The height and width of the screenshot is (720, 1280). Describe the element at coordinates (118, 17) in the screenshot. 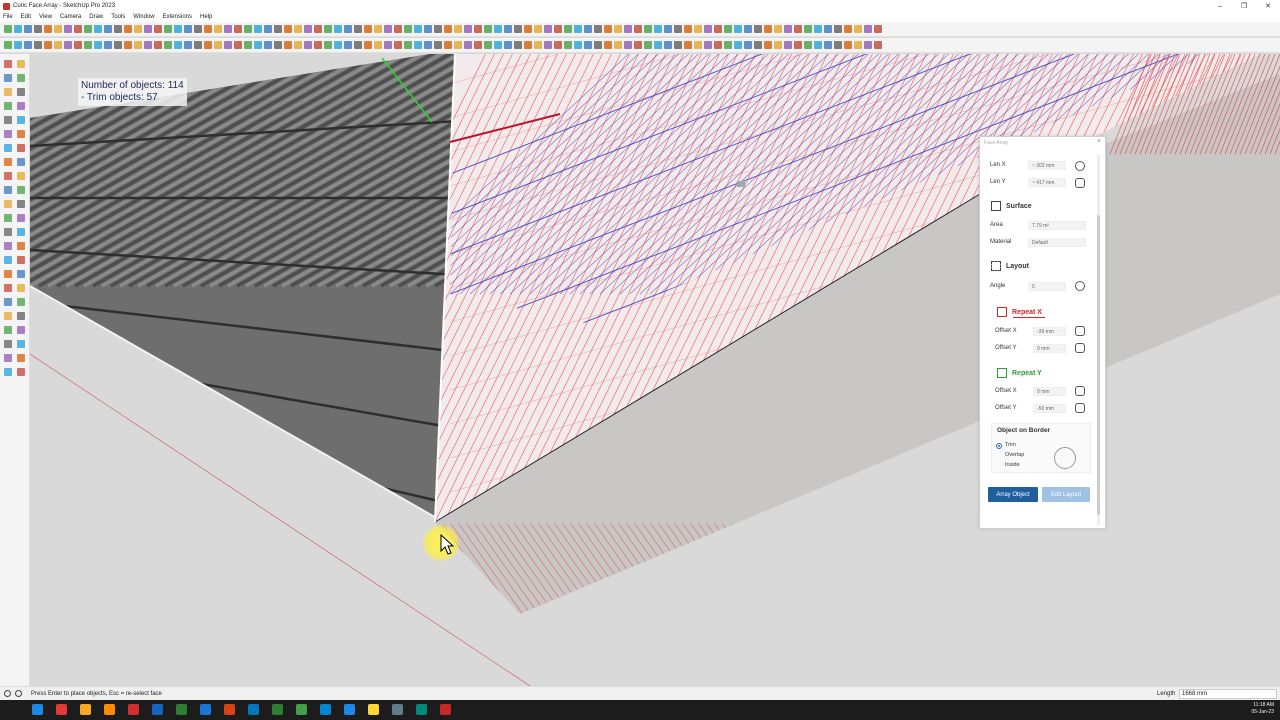

I see `menu-tools: Tools` at that location.